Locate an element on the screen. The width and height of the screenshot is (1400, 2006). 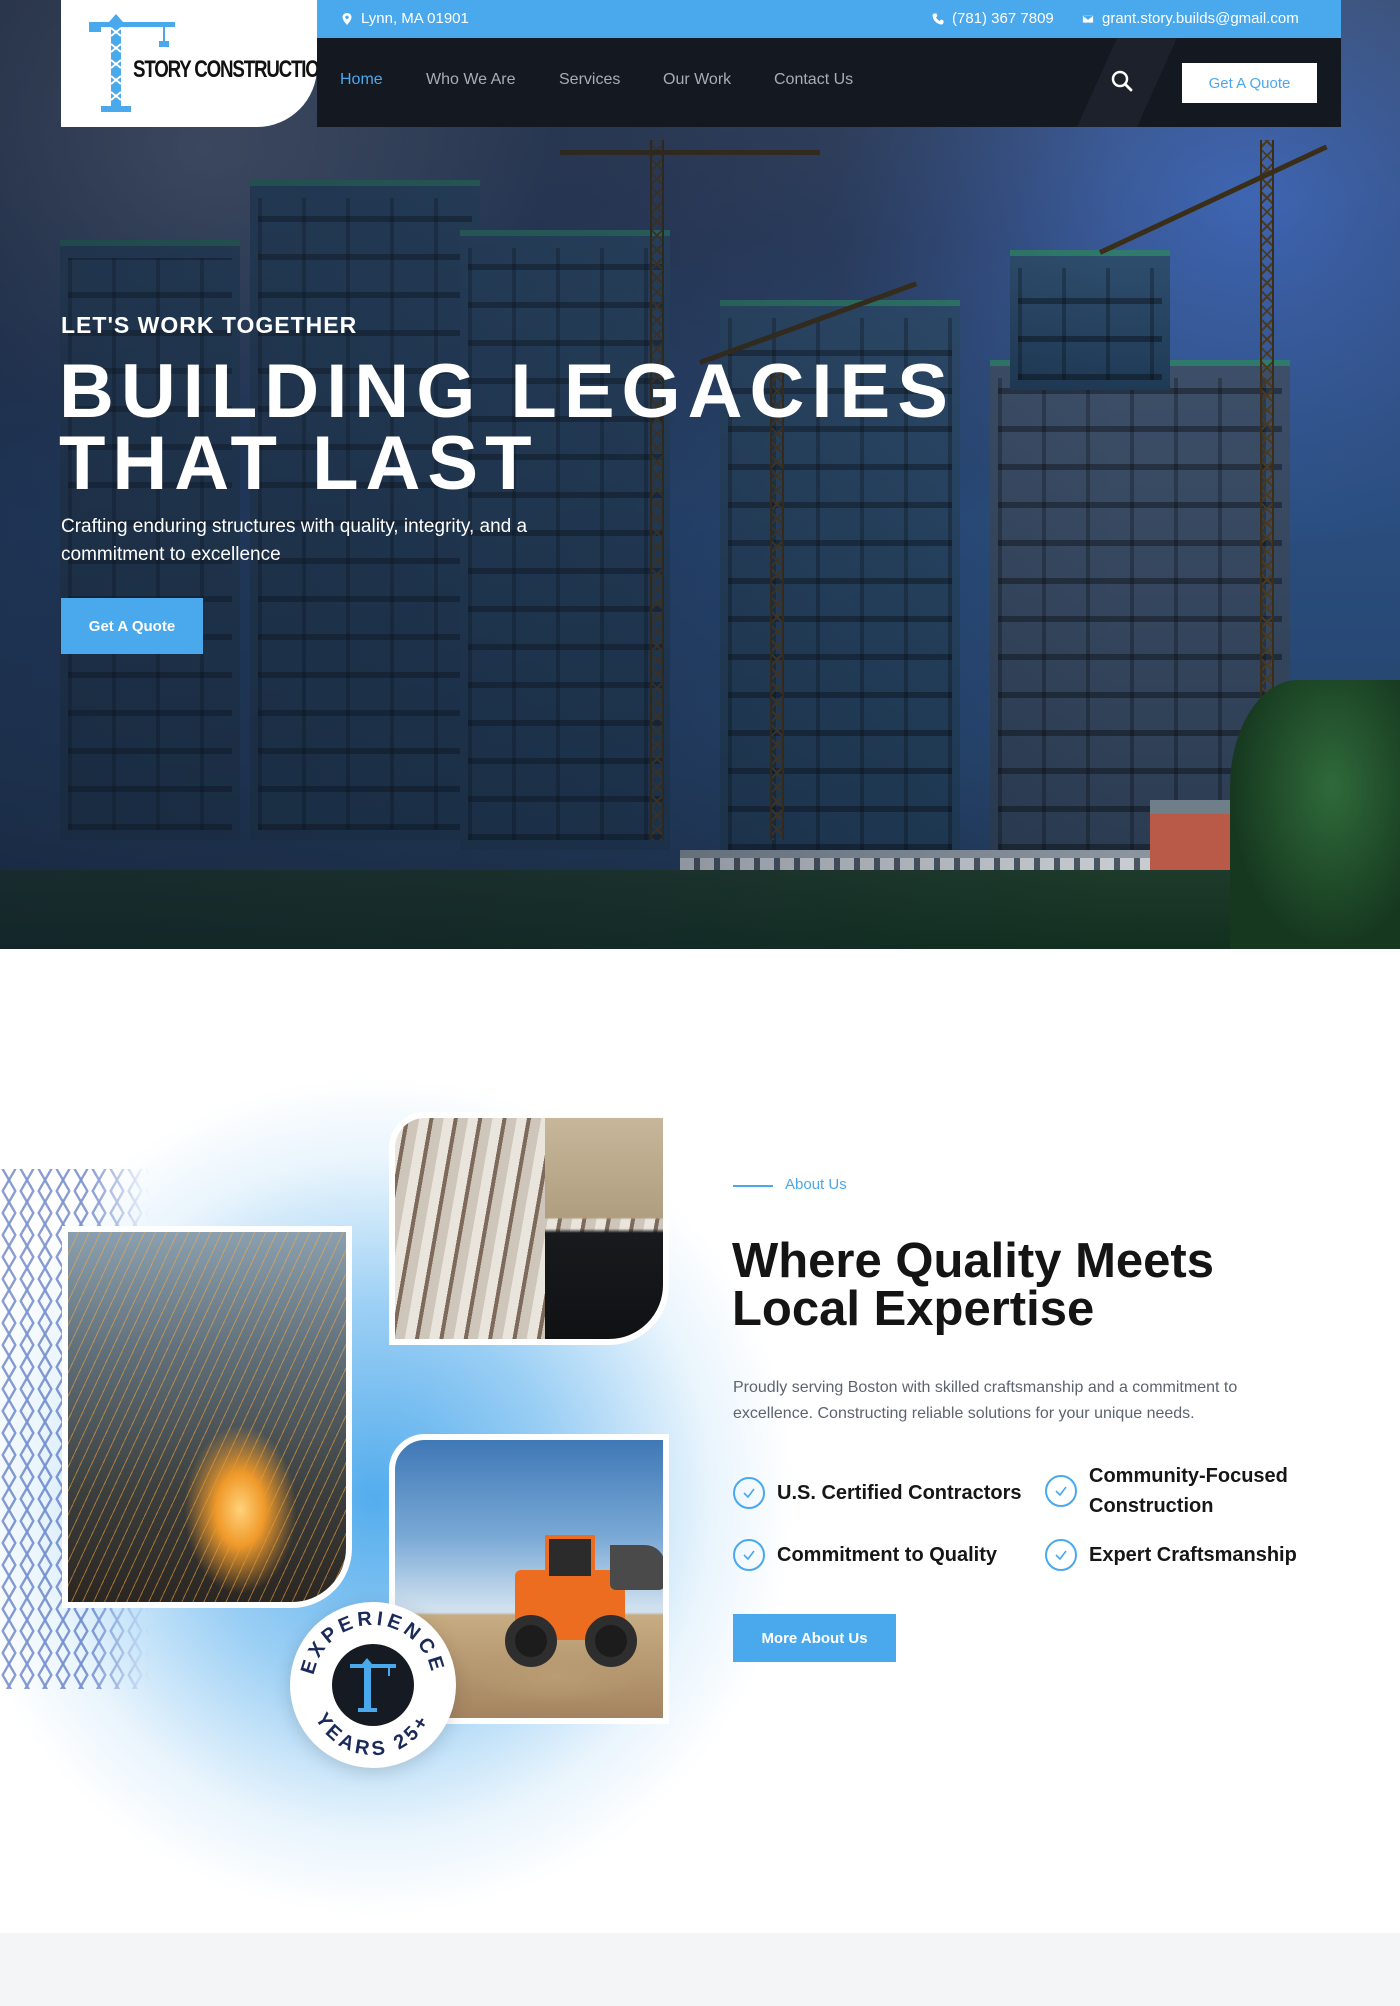
email-info: grant.story.builds@gmail.com is located at coordinates (1190, 18).